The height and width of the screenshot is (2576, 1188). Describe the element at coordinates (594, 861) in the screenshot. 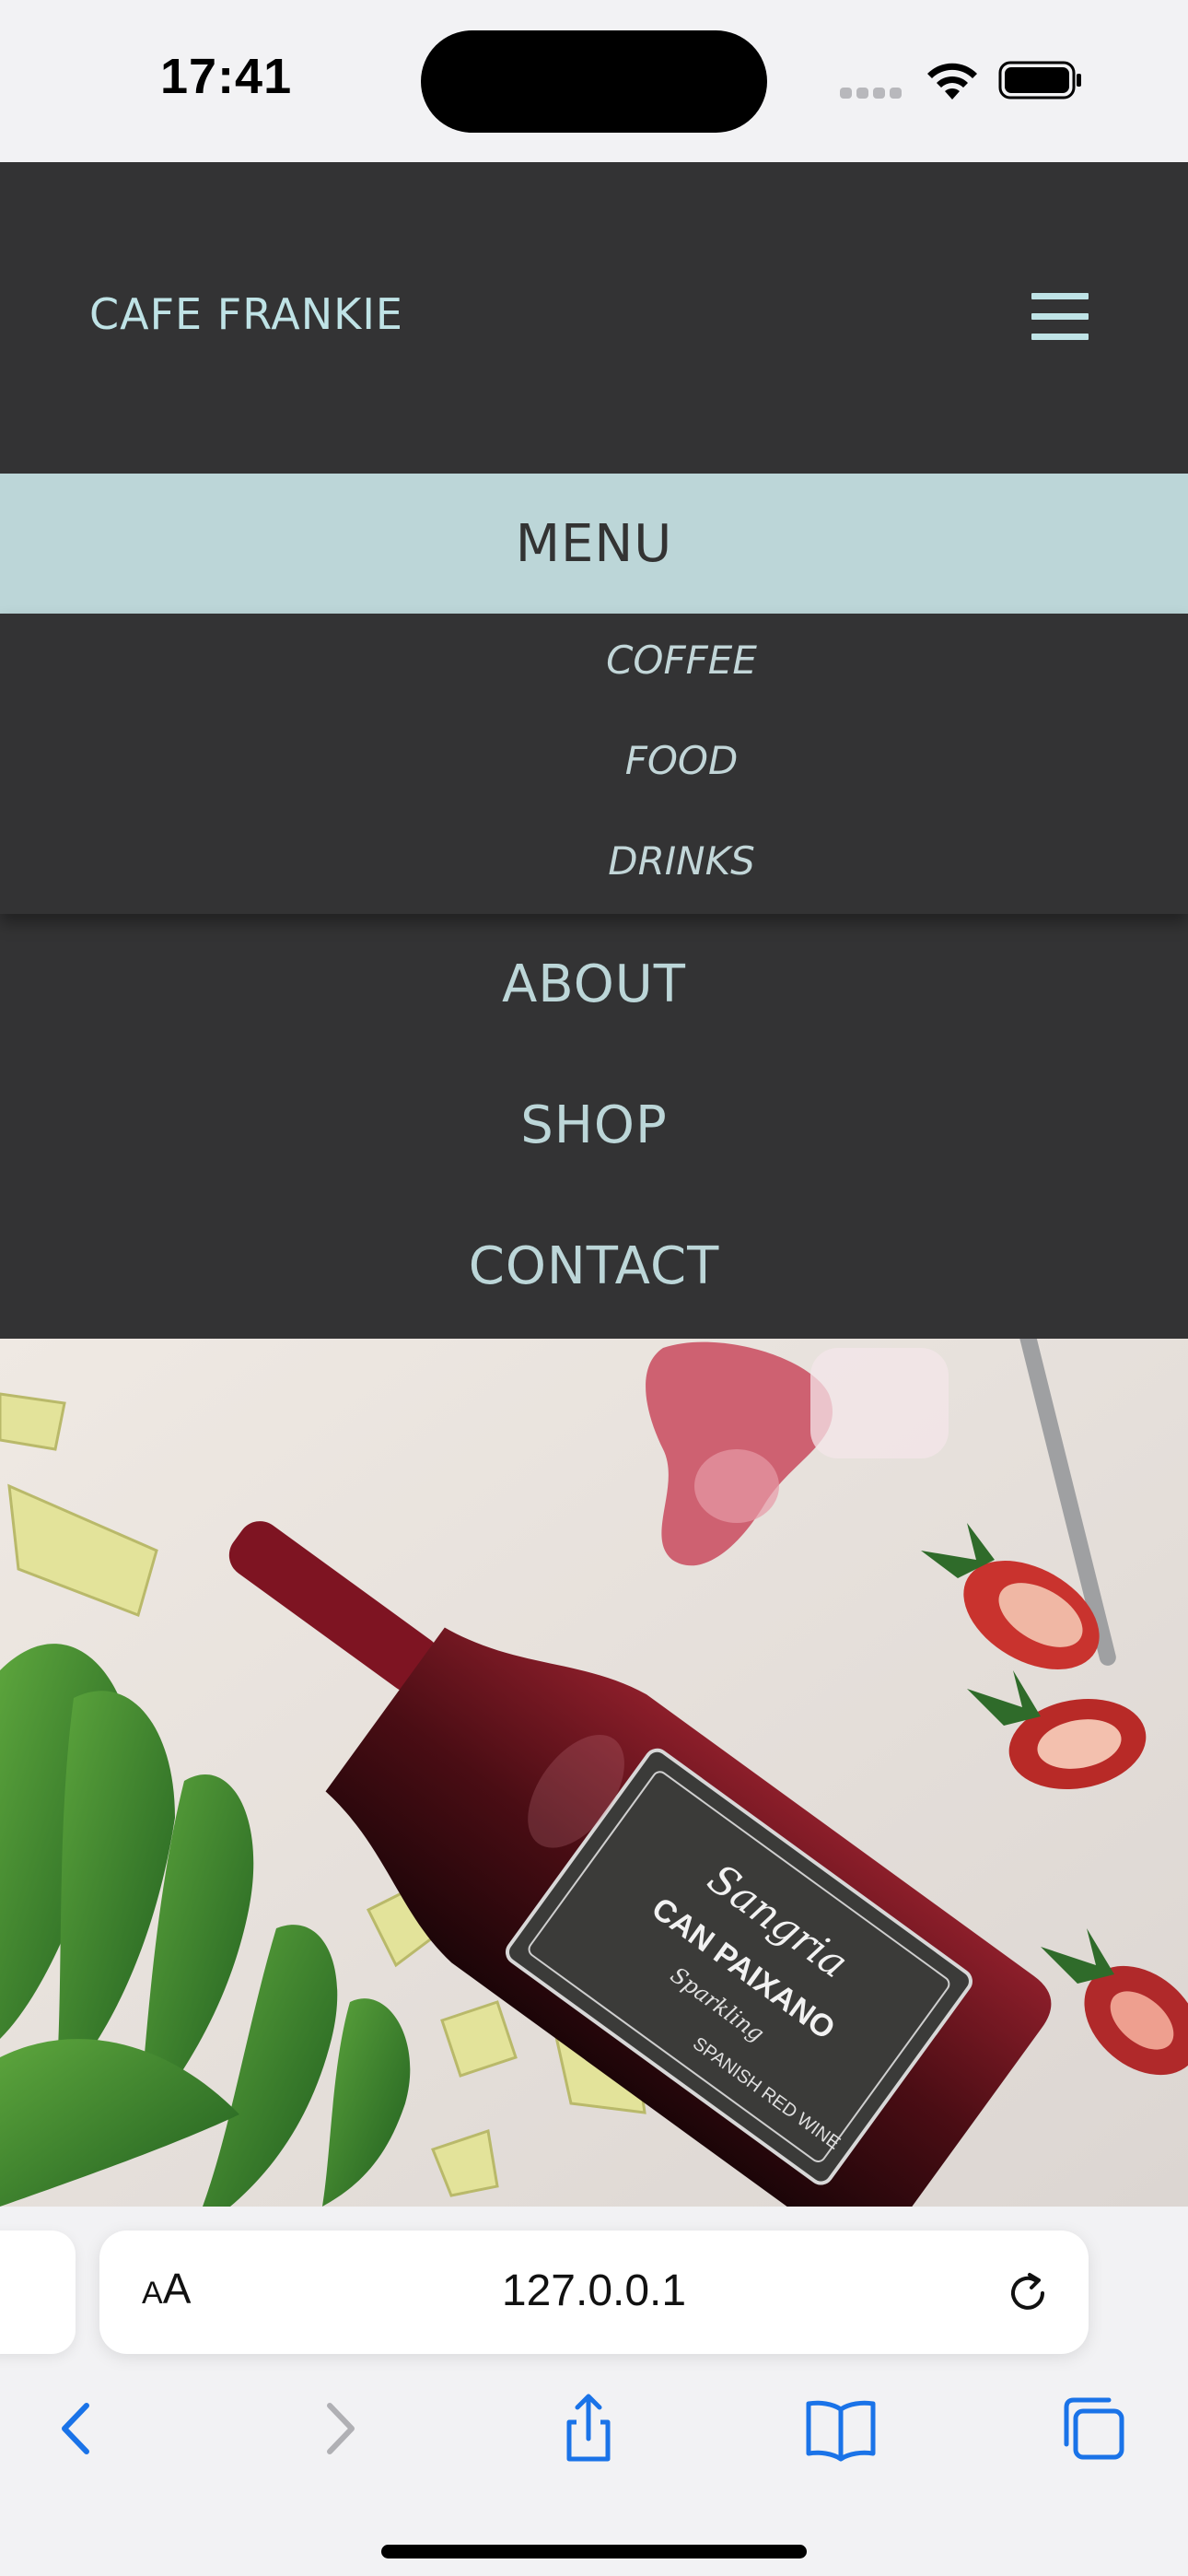

I see `submenu-item-drinks: DRINKS` at that location.